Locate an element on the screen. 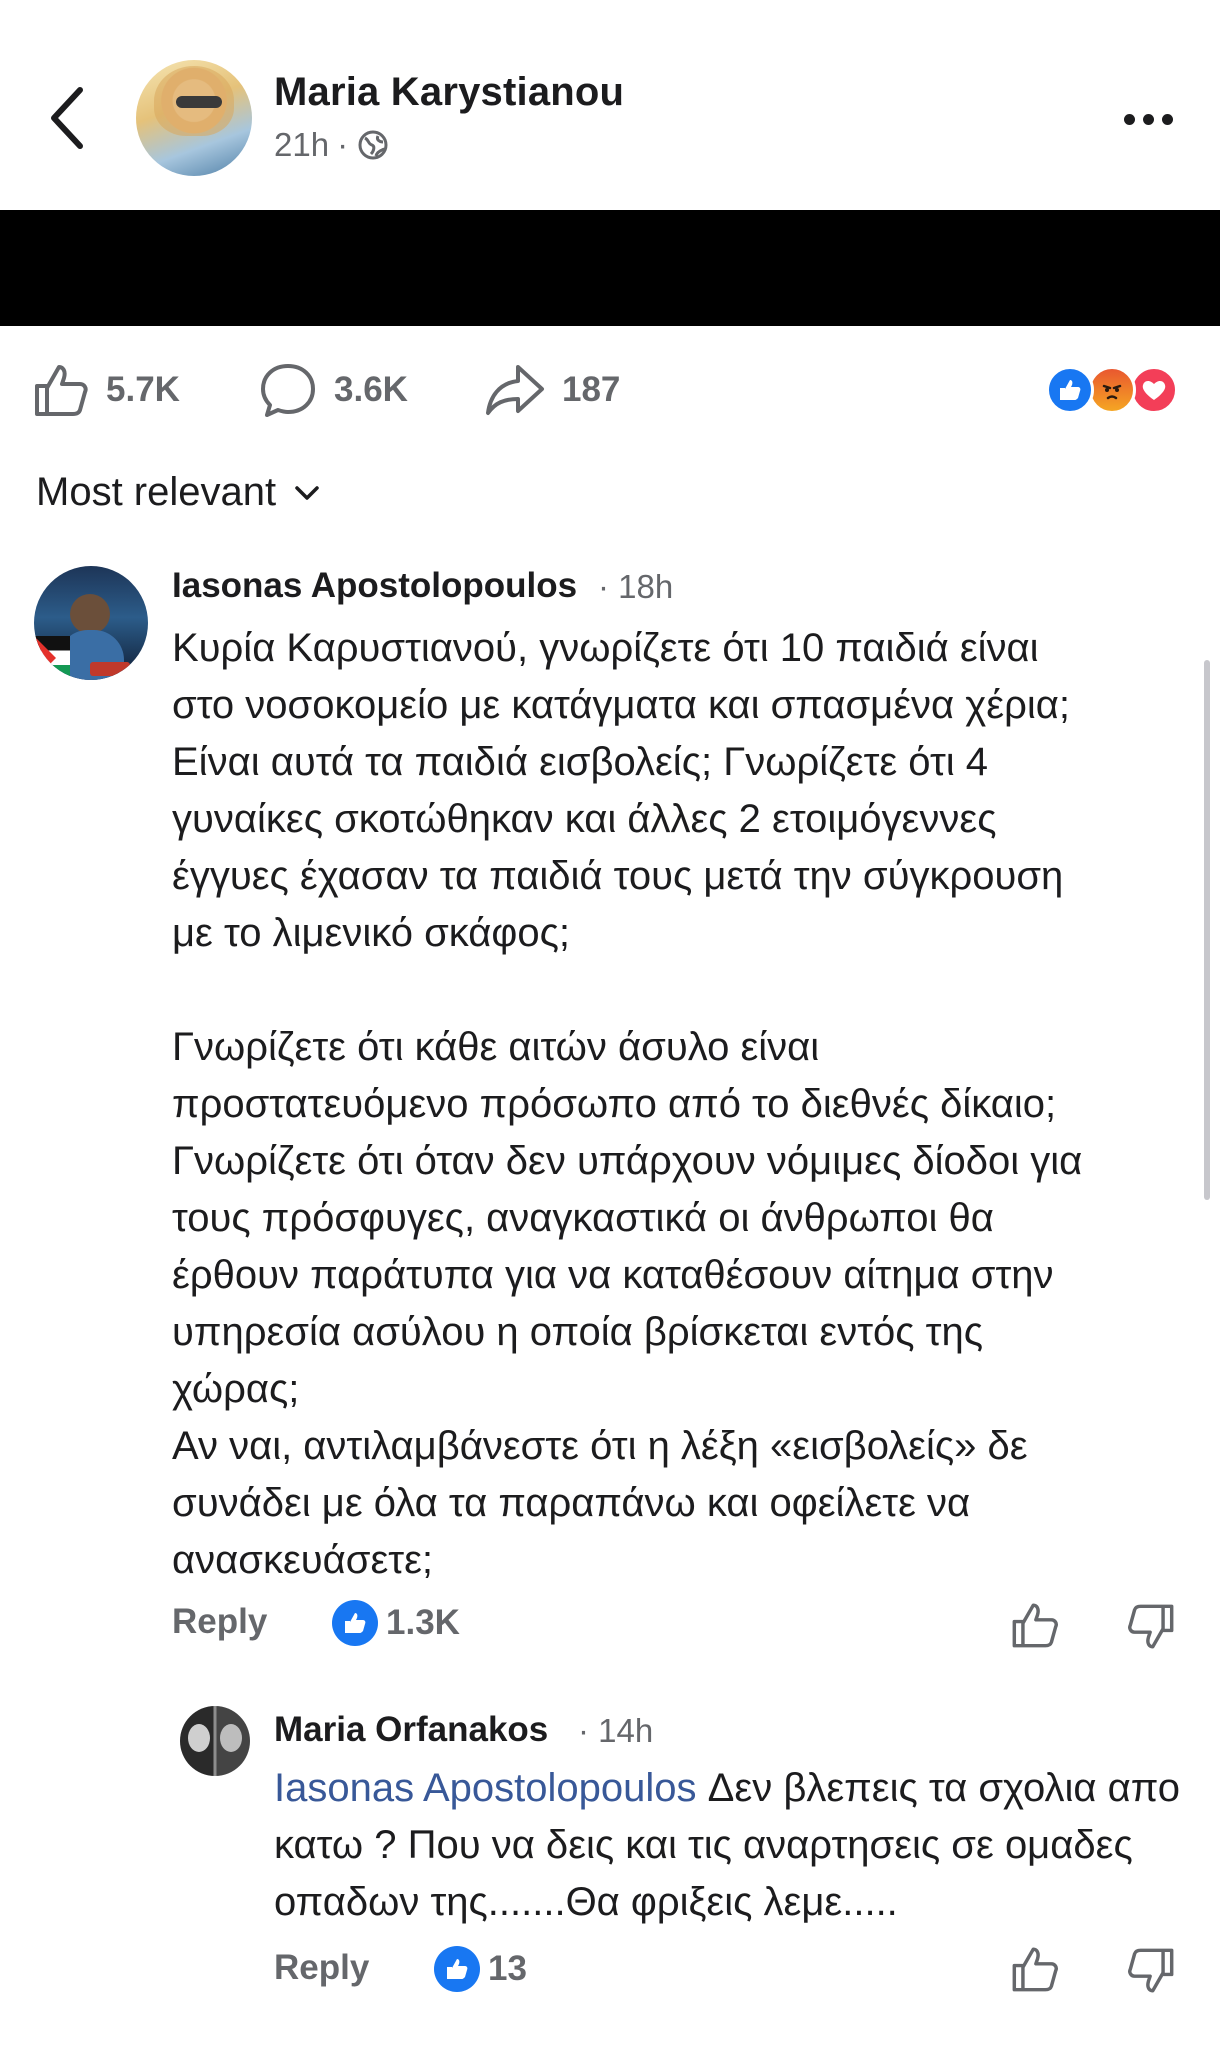 The width and height of the screenshot is (1220, 2048). commenter-avatar is located at coordinates (91, 623).